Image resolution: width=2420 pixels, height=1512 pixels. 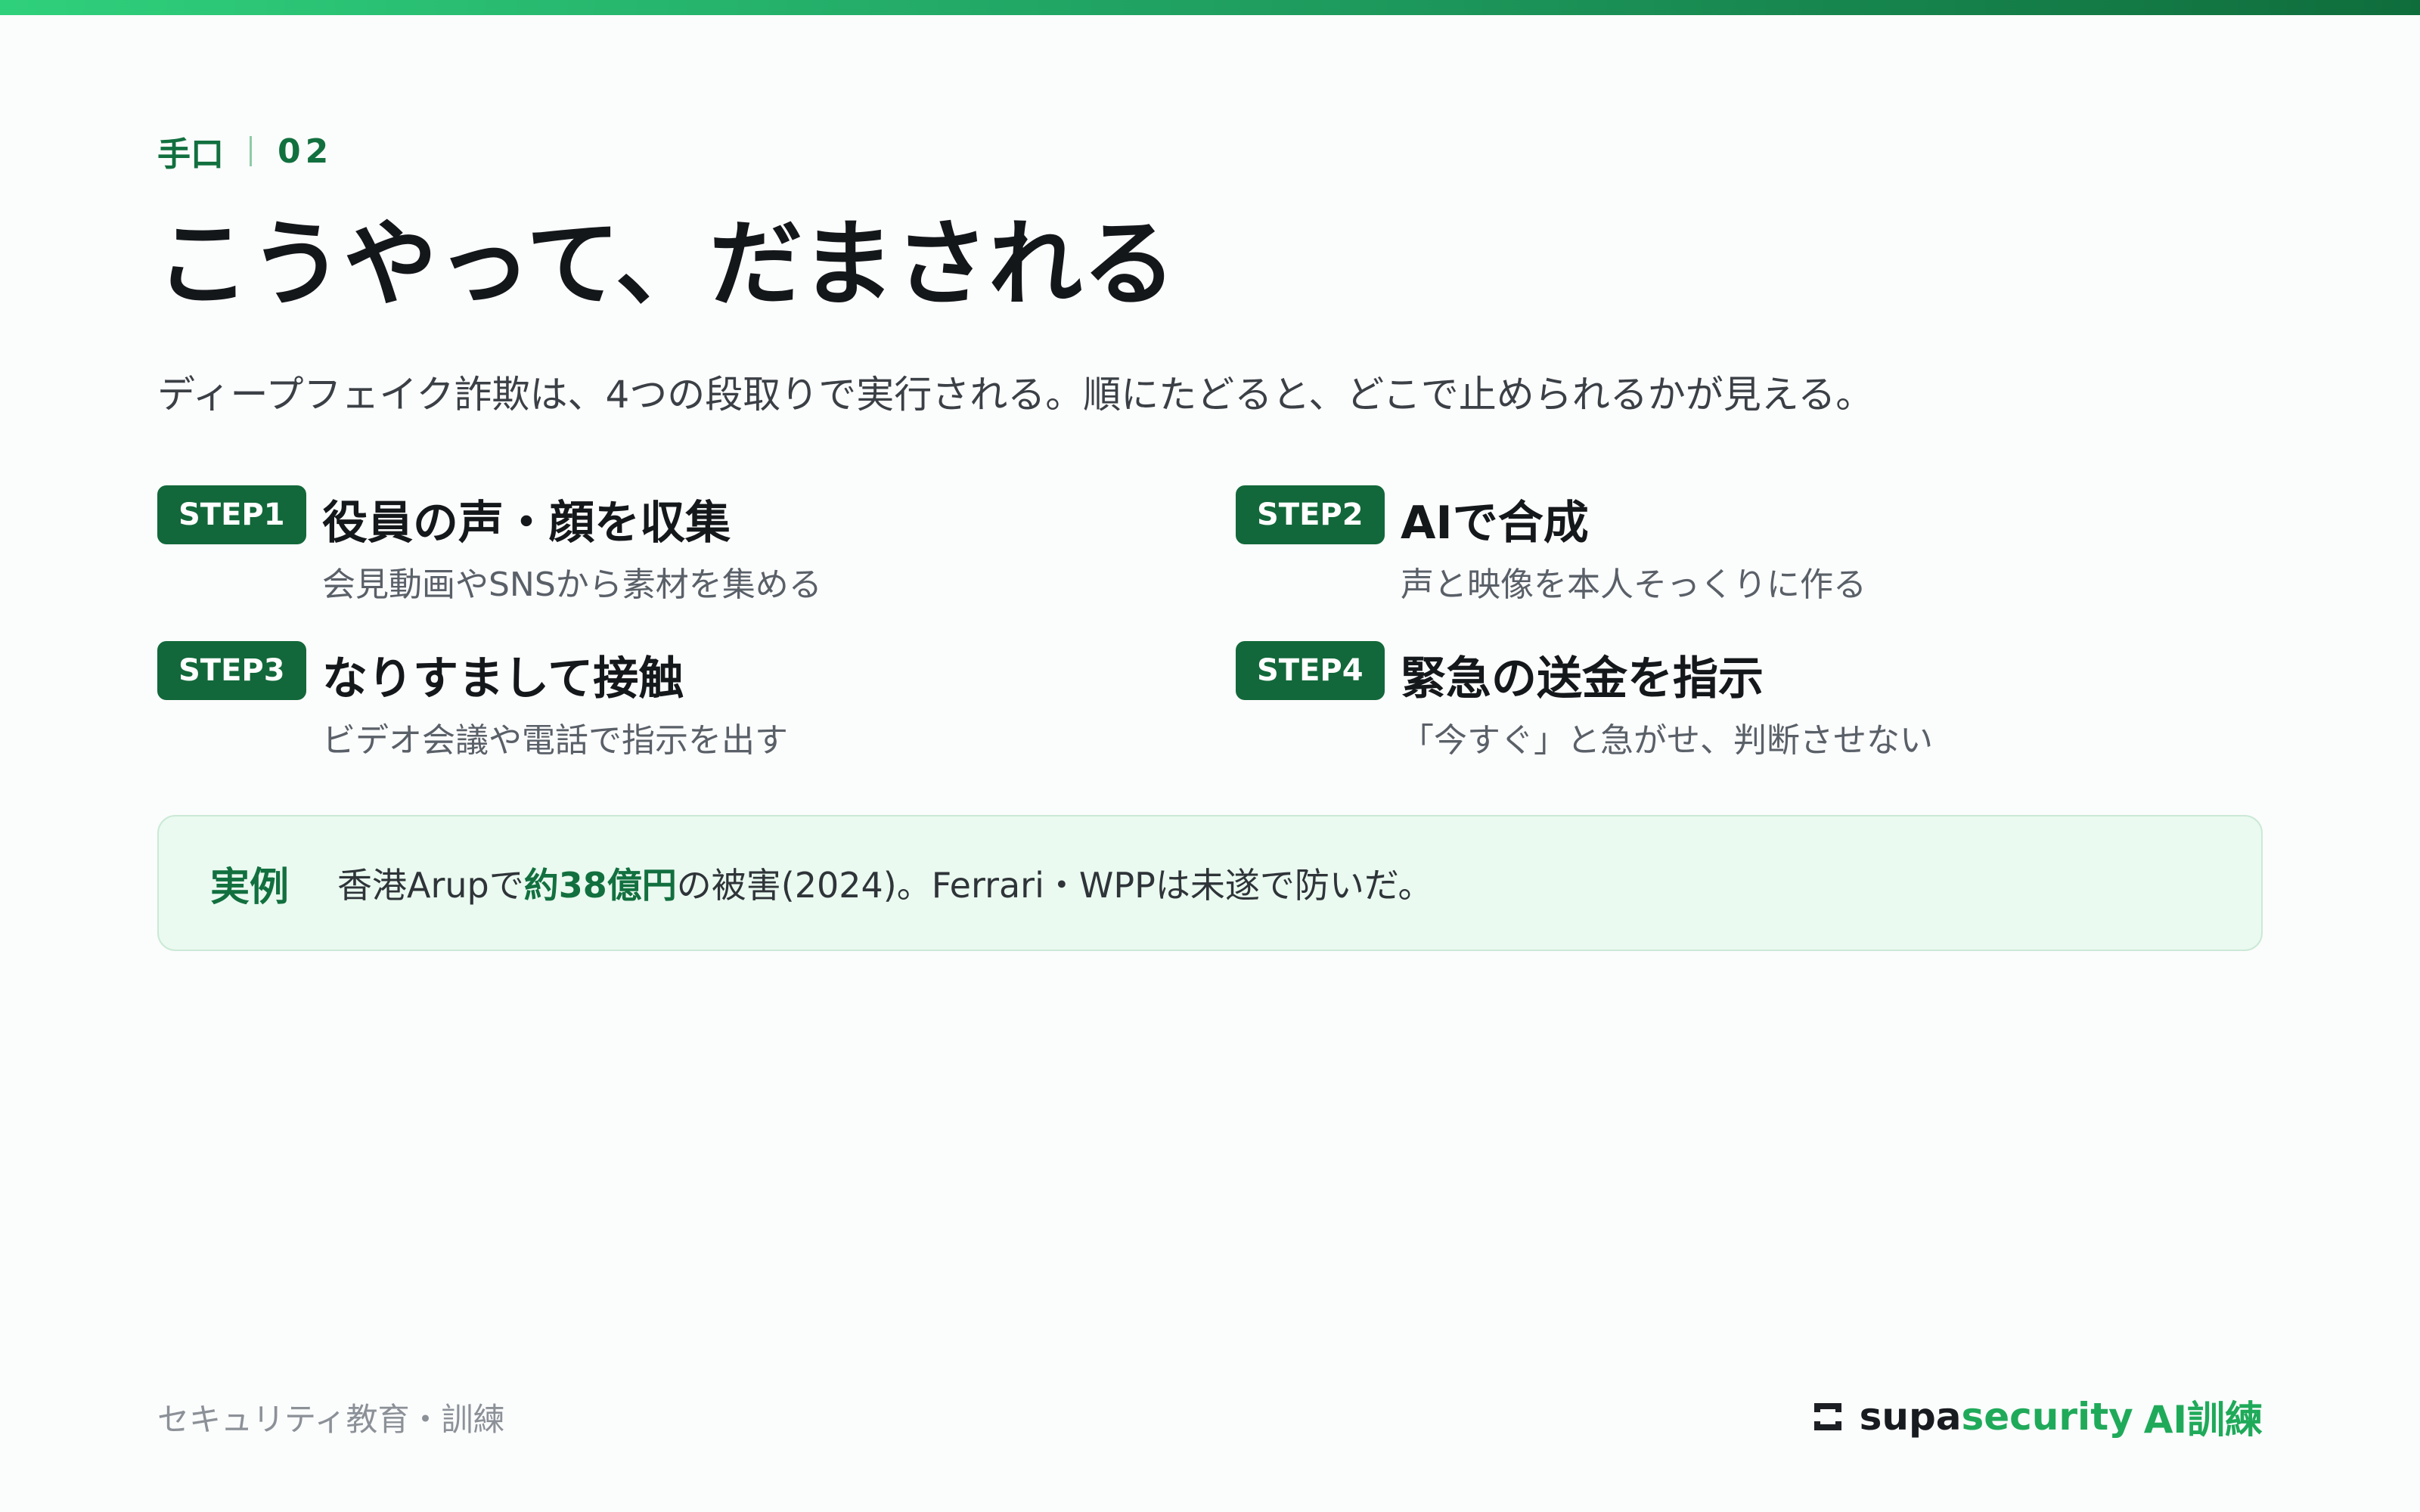 I want to click on kicker-label: 手口, so click(x=190, y=154).